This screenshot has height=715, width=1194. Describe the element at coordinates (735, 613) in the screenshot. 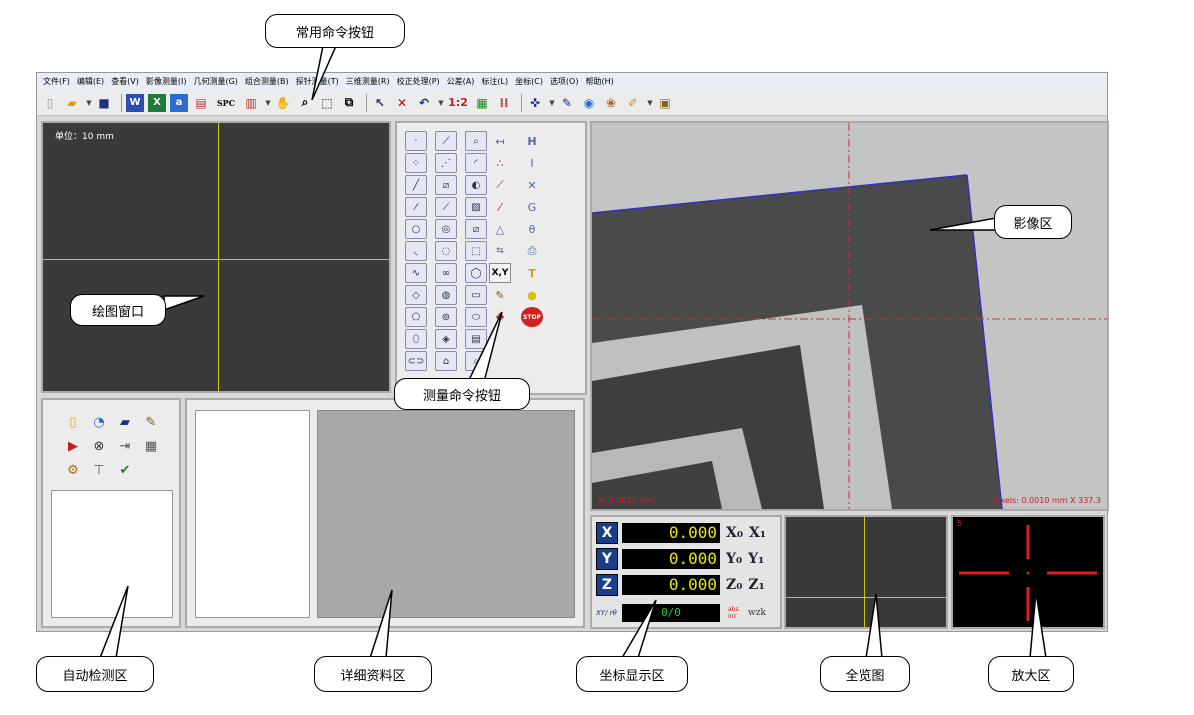

I see `abs-inc-toggle: abs inc` at that location.